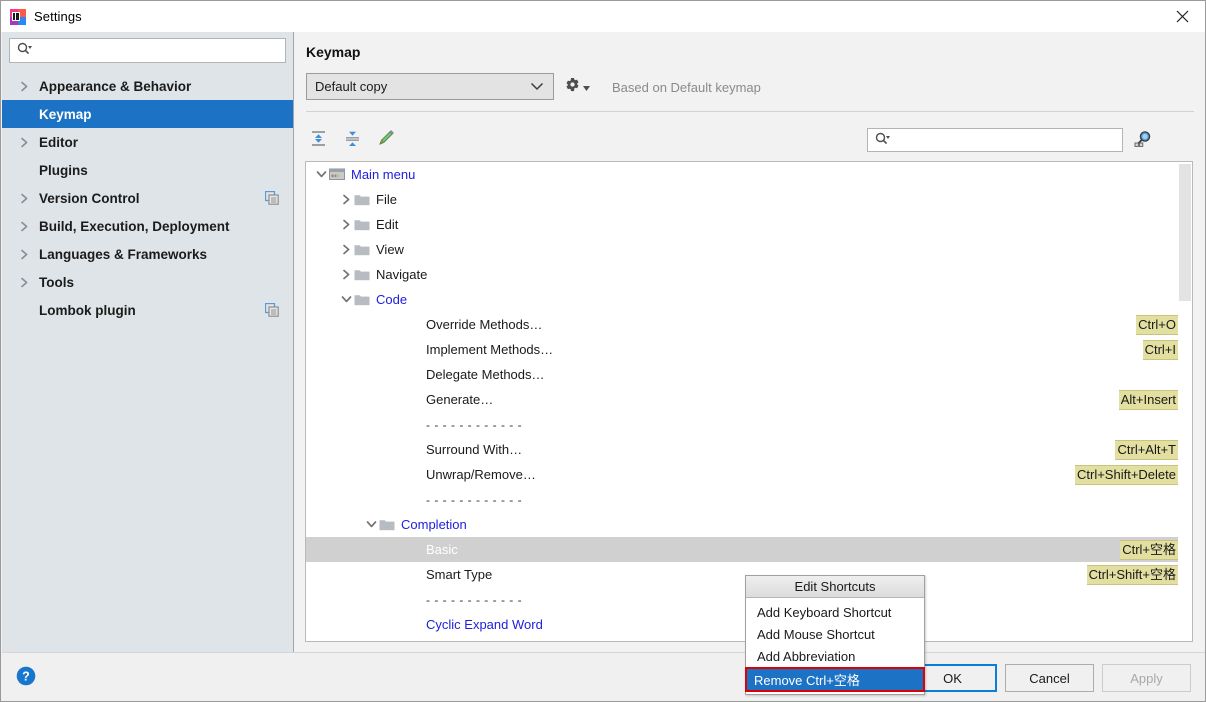 The width and height of the screenshot is (1206, 702). Describe the element at coordinates (750, 111) in the screenshot. I see `divider` at that location.